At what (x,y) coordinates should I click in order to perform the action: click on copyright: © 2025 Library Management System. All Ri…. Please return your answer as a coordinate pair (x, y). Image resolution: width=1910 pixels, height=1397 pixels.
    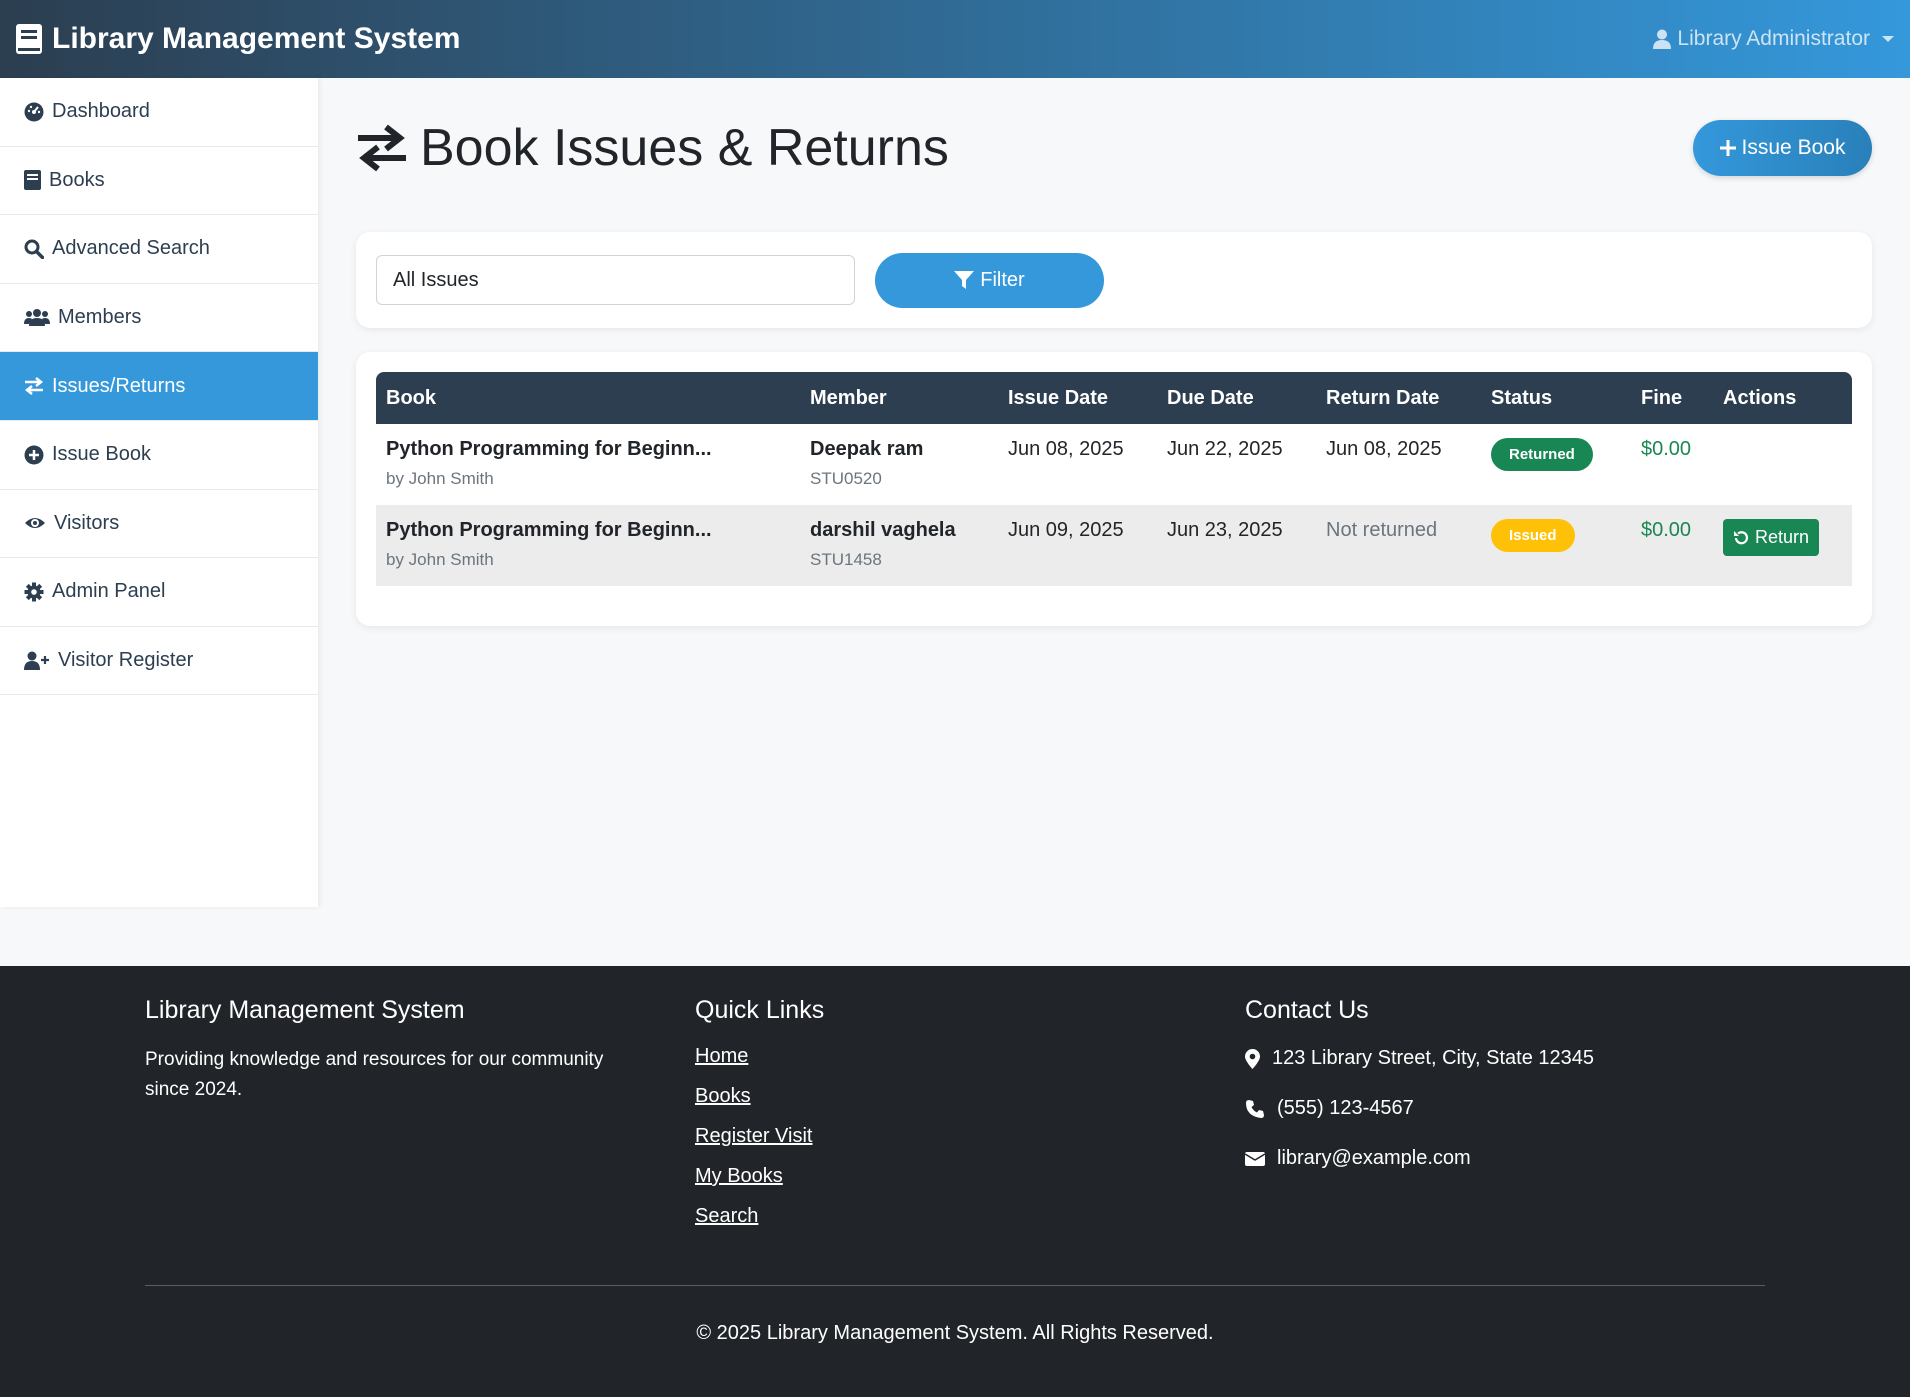
    Looking at the image, I should click on (955, 1333).